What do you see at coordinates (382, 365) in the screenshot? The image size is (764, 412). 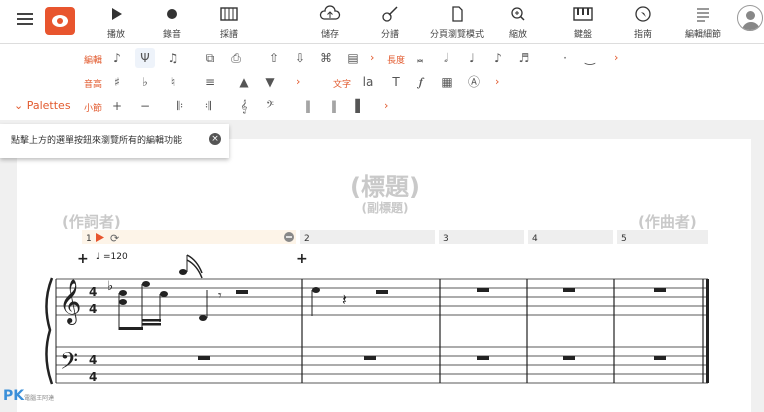 I see `bass-staff` at bounding box center [382, 365].